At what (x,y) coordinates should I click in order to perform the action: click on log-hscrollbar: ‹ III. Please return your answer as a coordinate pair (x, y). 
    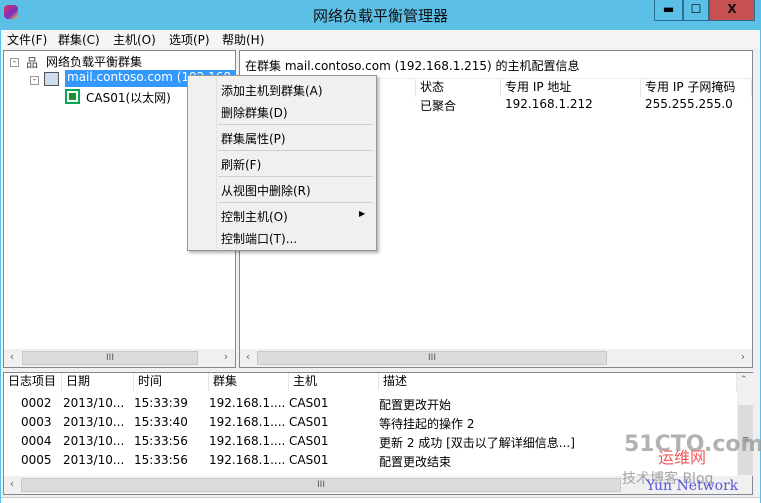
    Looking at the image, I should click on (378, 485).